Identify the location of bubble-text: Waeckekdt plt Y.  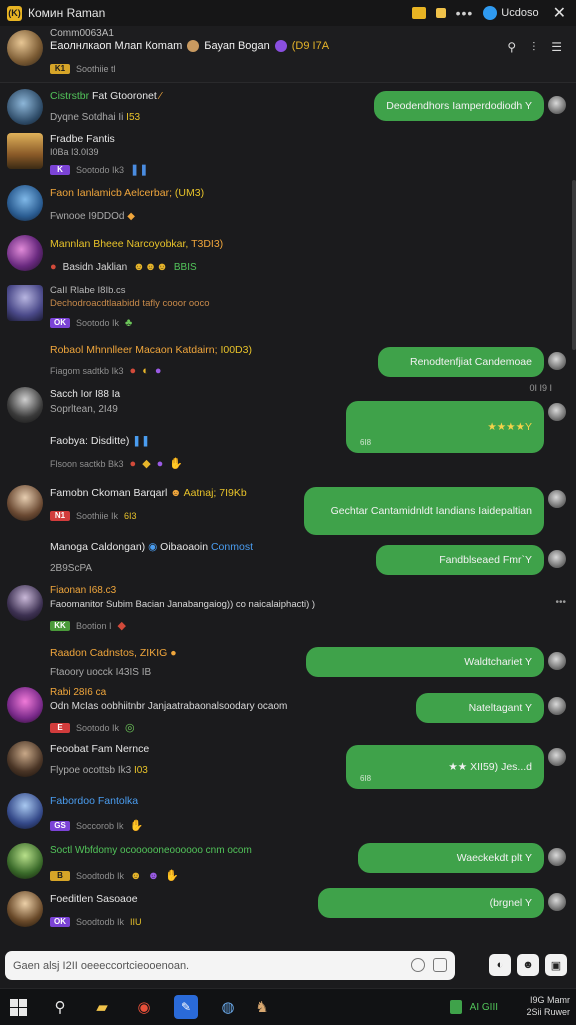
(494, 858).